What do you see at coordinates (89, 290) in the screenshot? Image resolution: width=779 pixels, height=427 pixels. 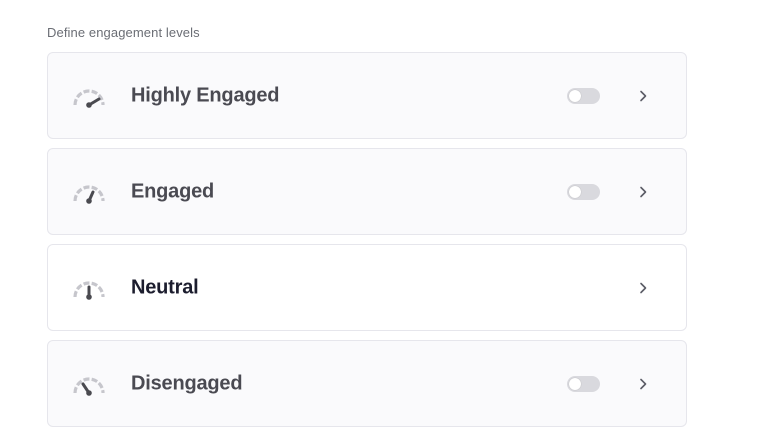 I see `gauge-neutral-icon` at bounding box center [89, 290].